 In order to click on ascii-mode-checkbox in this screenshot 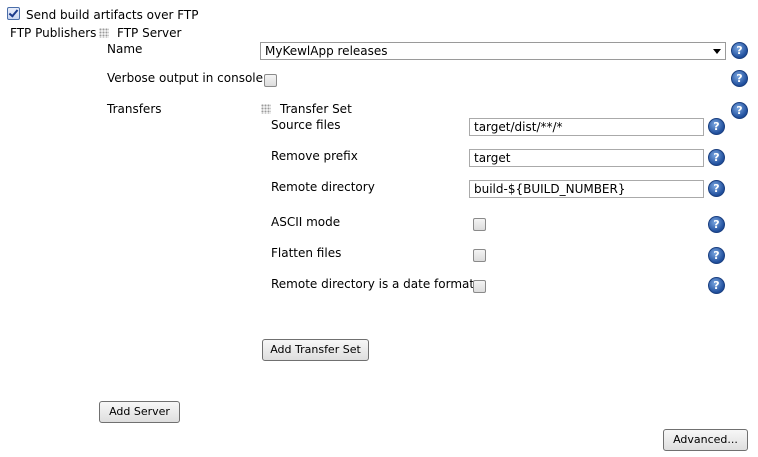, I will do `click(479, 224)`.